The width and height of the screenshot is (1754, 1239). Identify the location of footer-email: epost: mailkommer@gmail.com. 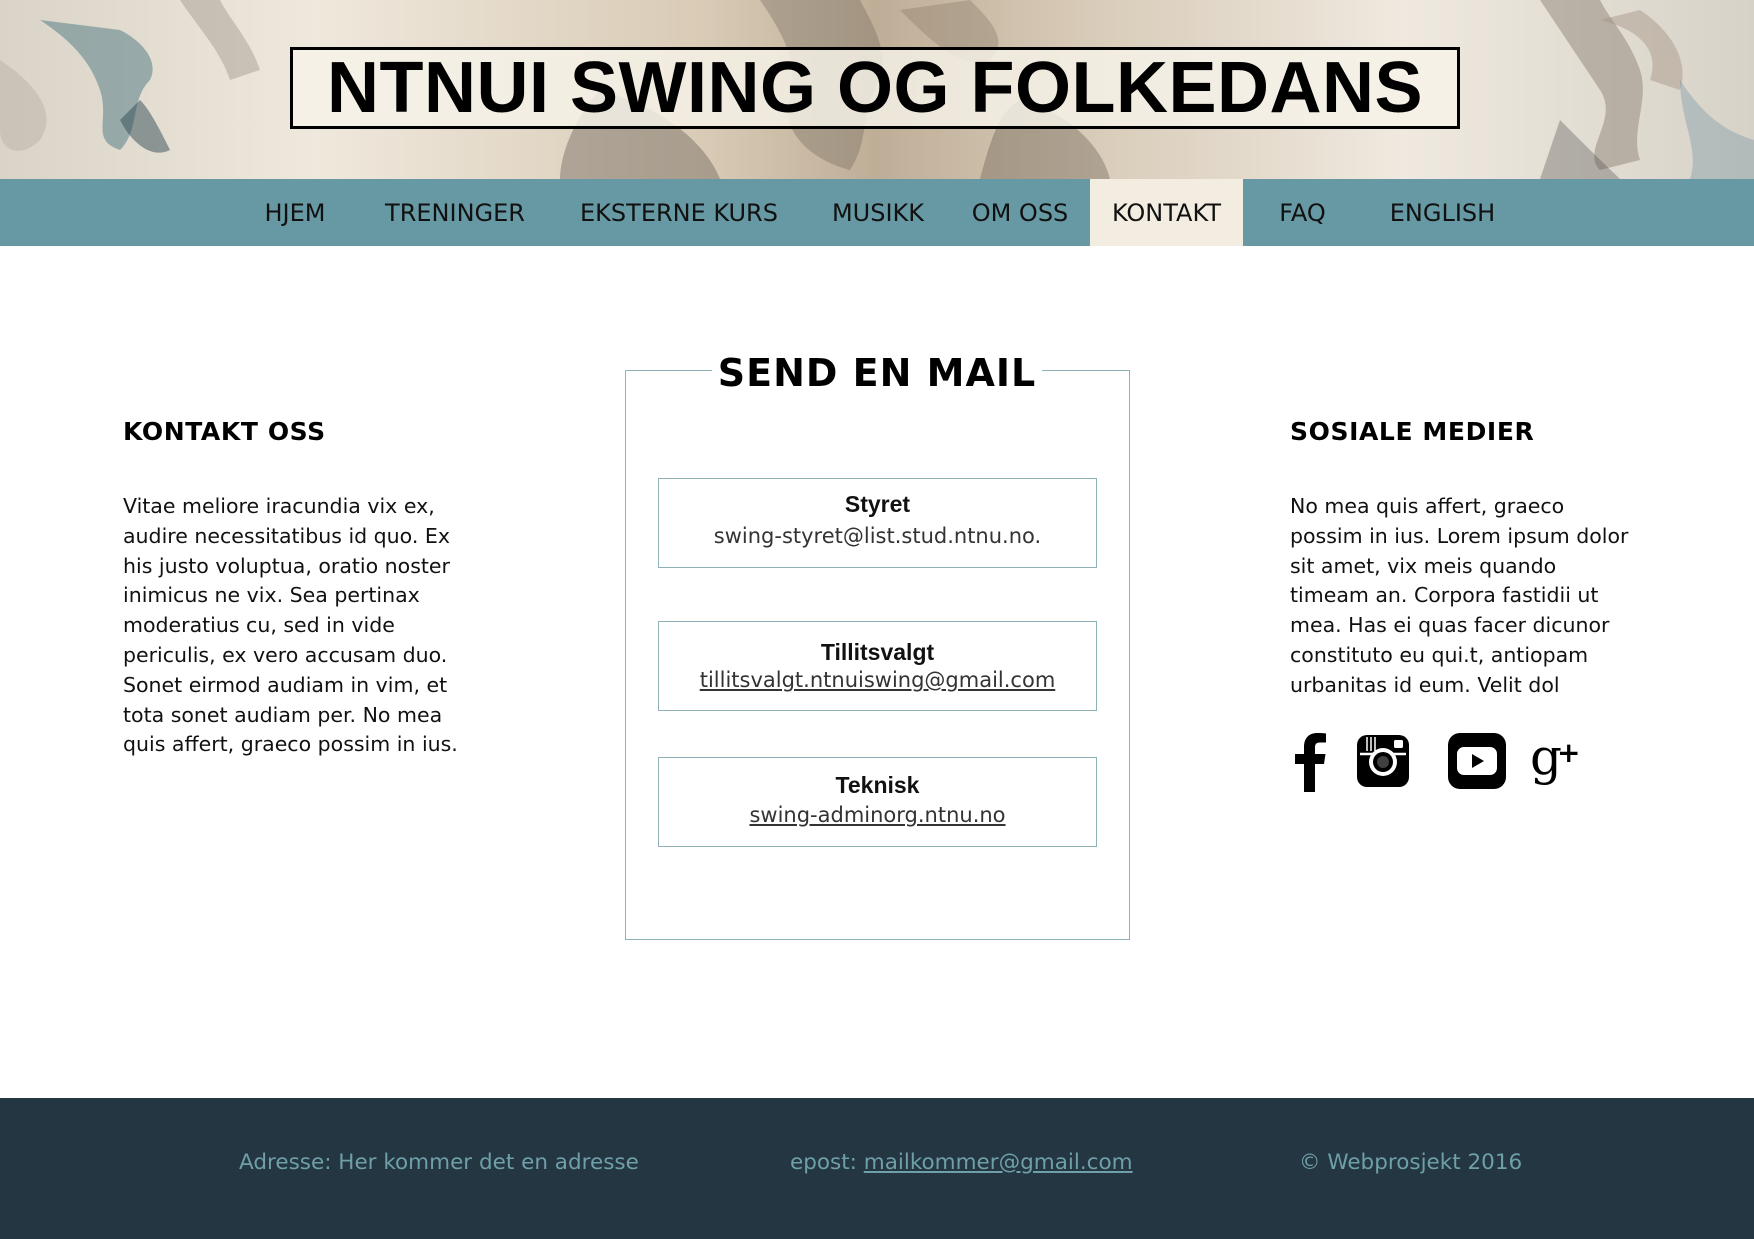
(961, 1162).